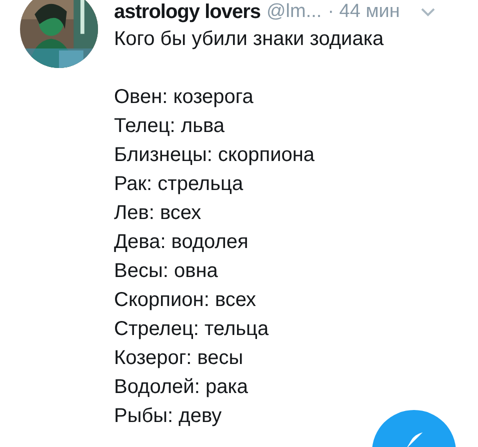 Image resolution: width=478 pixels, height=447 pixels. What do you see at coordinates (181, 387) in the screenshot?
I see `tweet-line: Водолей: рака` at bounding box center [181, 387].